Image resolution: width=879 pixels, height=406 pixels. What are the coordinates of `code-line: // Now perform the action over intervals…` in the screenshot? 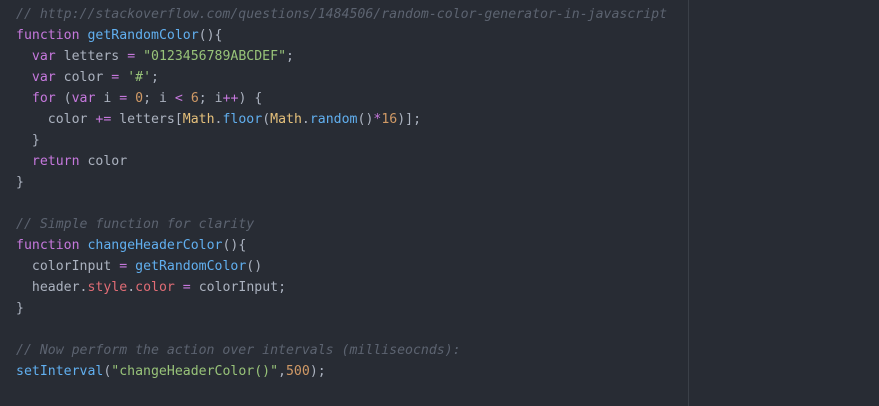 It's located at (341, 350).